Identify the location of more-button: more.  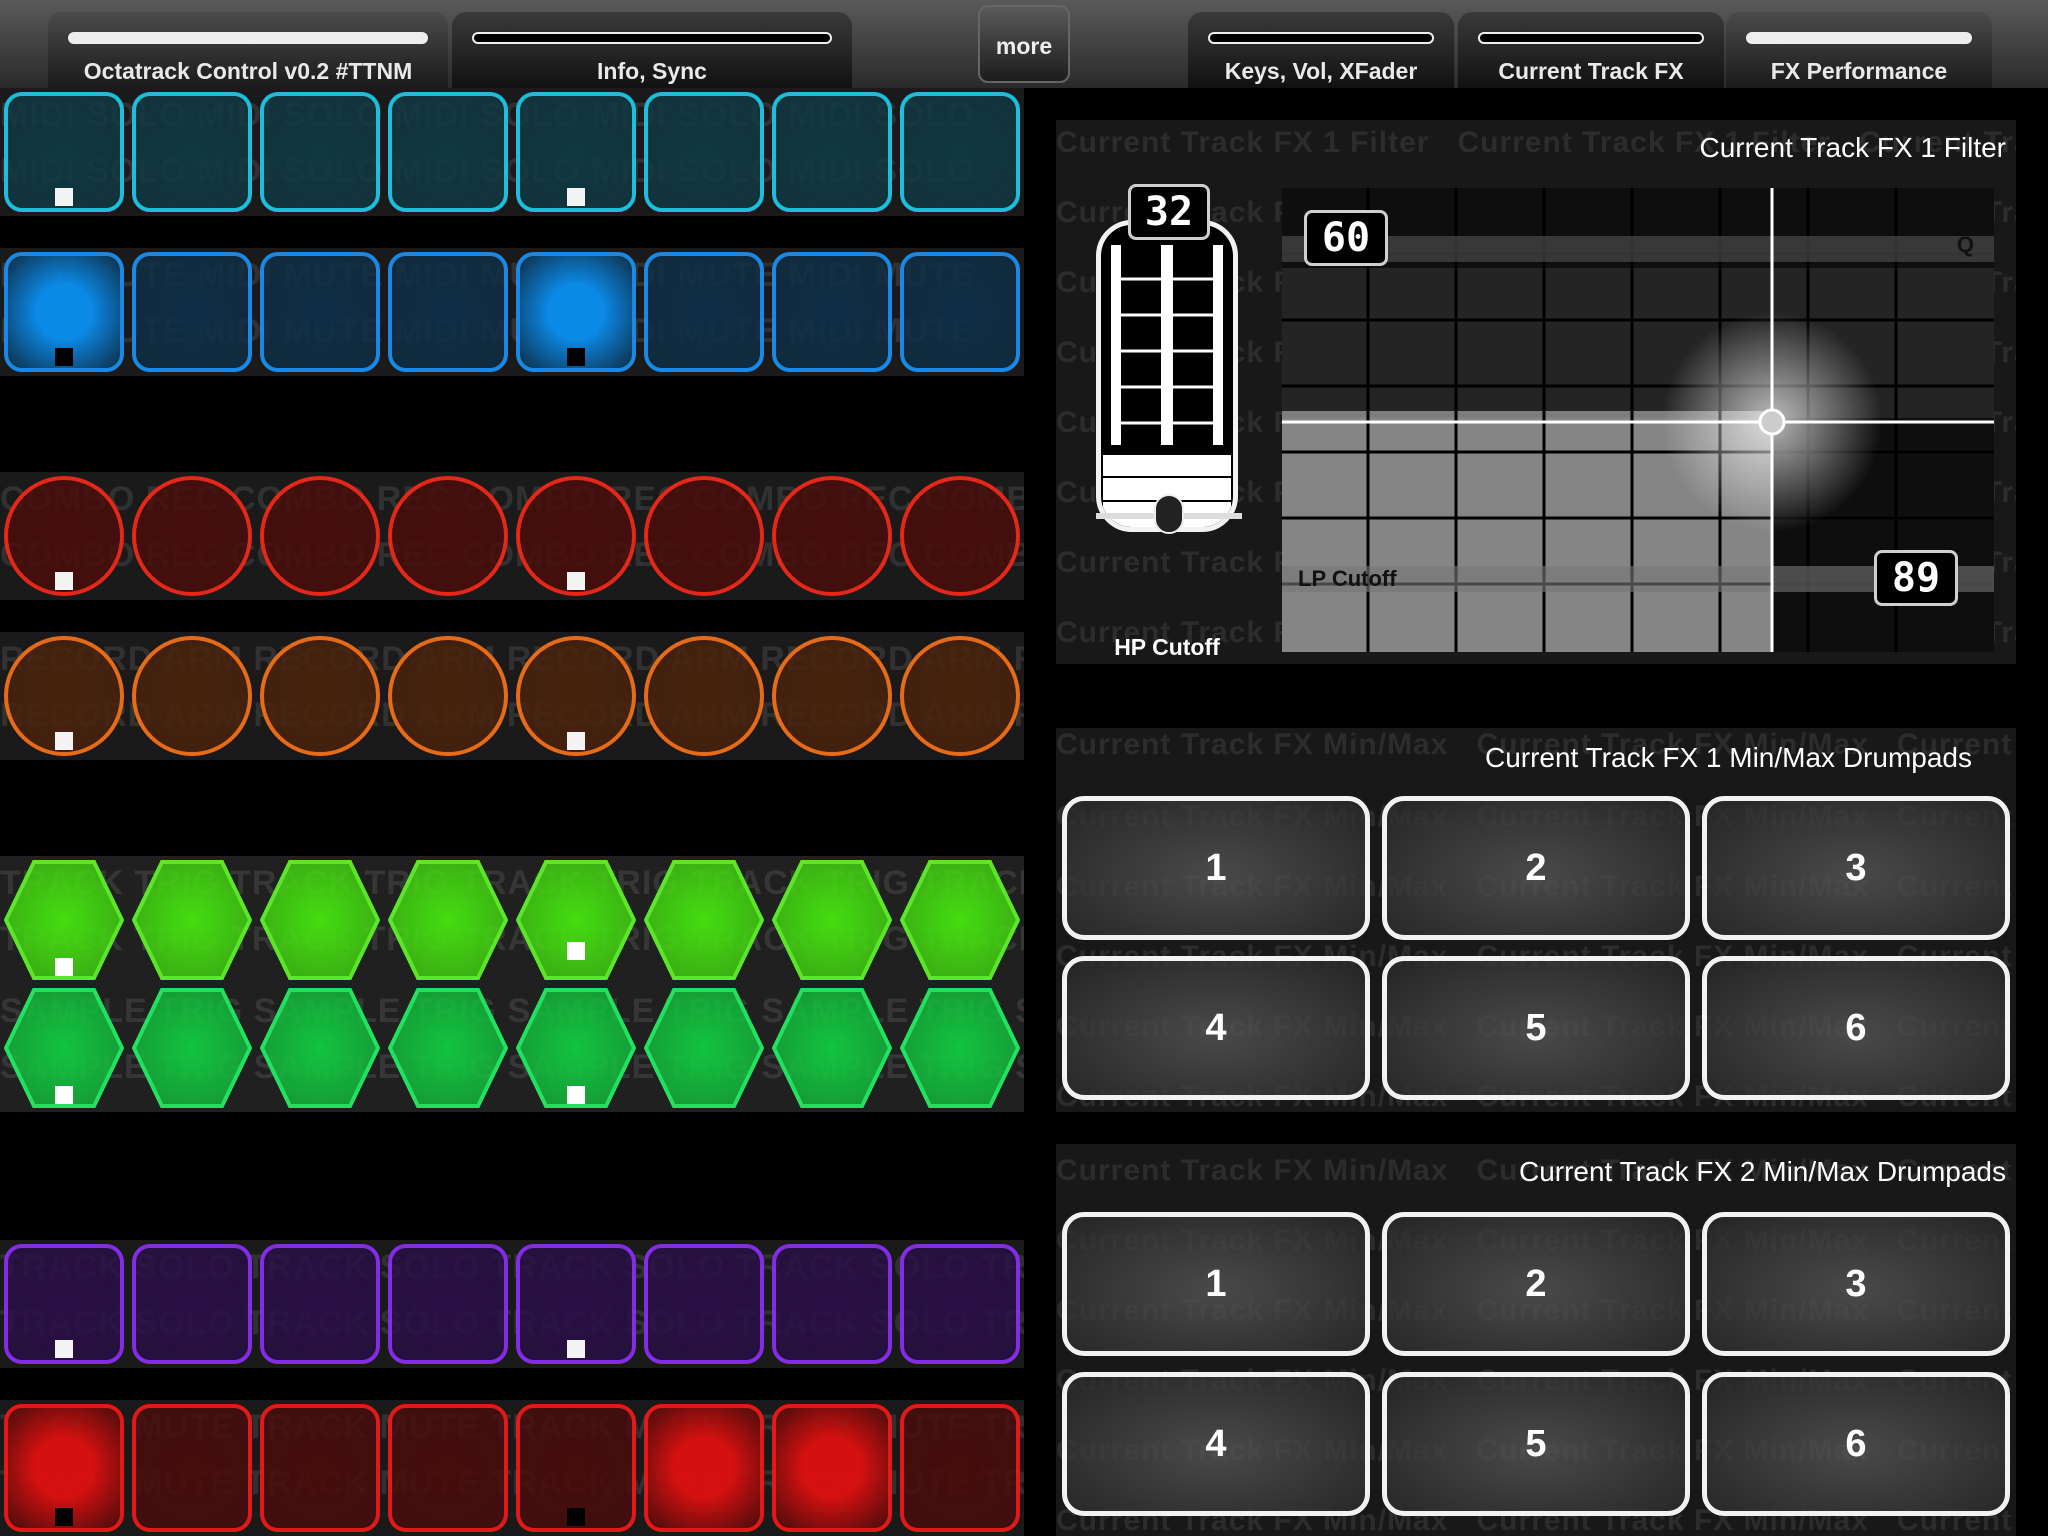
(1024, 44).